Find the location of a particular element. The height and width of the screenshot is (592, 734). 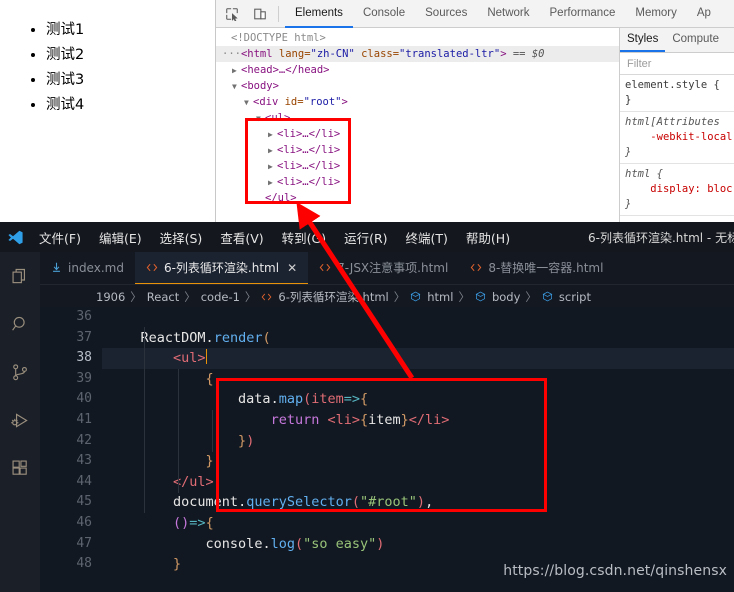

browser-page-content: 测试1 测试2 测试3 测试4 is located at coordinates (108, 111).